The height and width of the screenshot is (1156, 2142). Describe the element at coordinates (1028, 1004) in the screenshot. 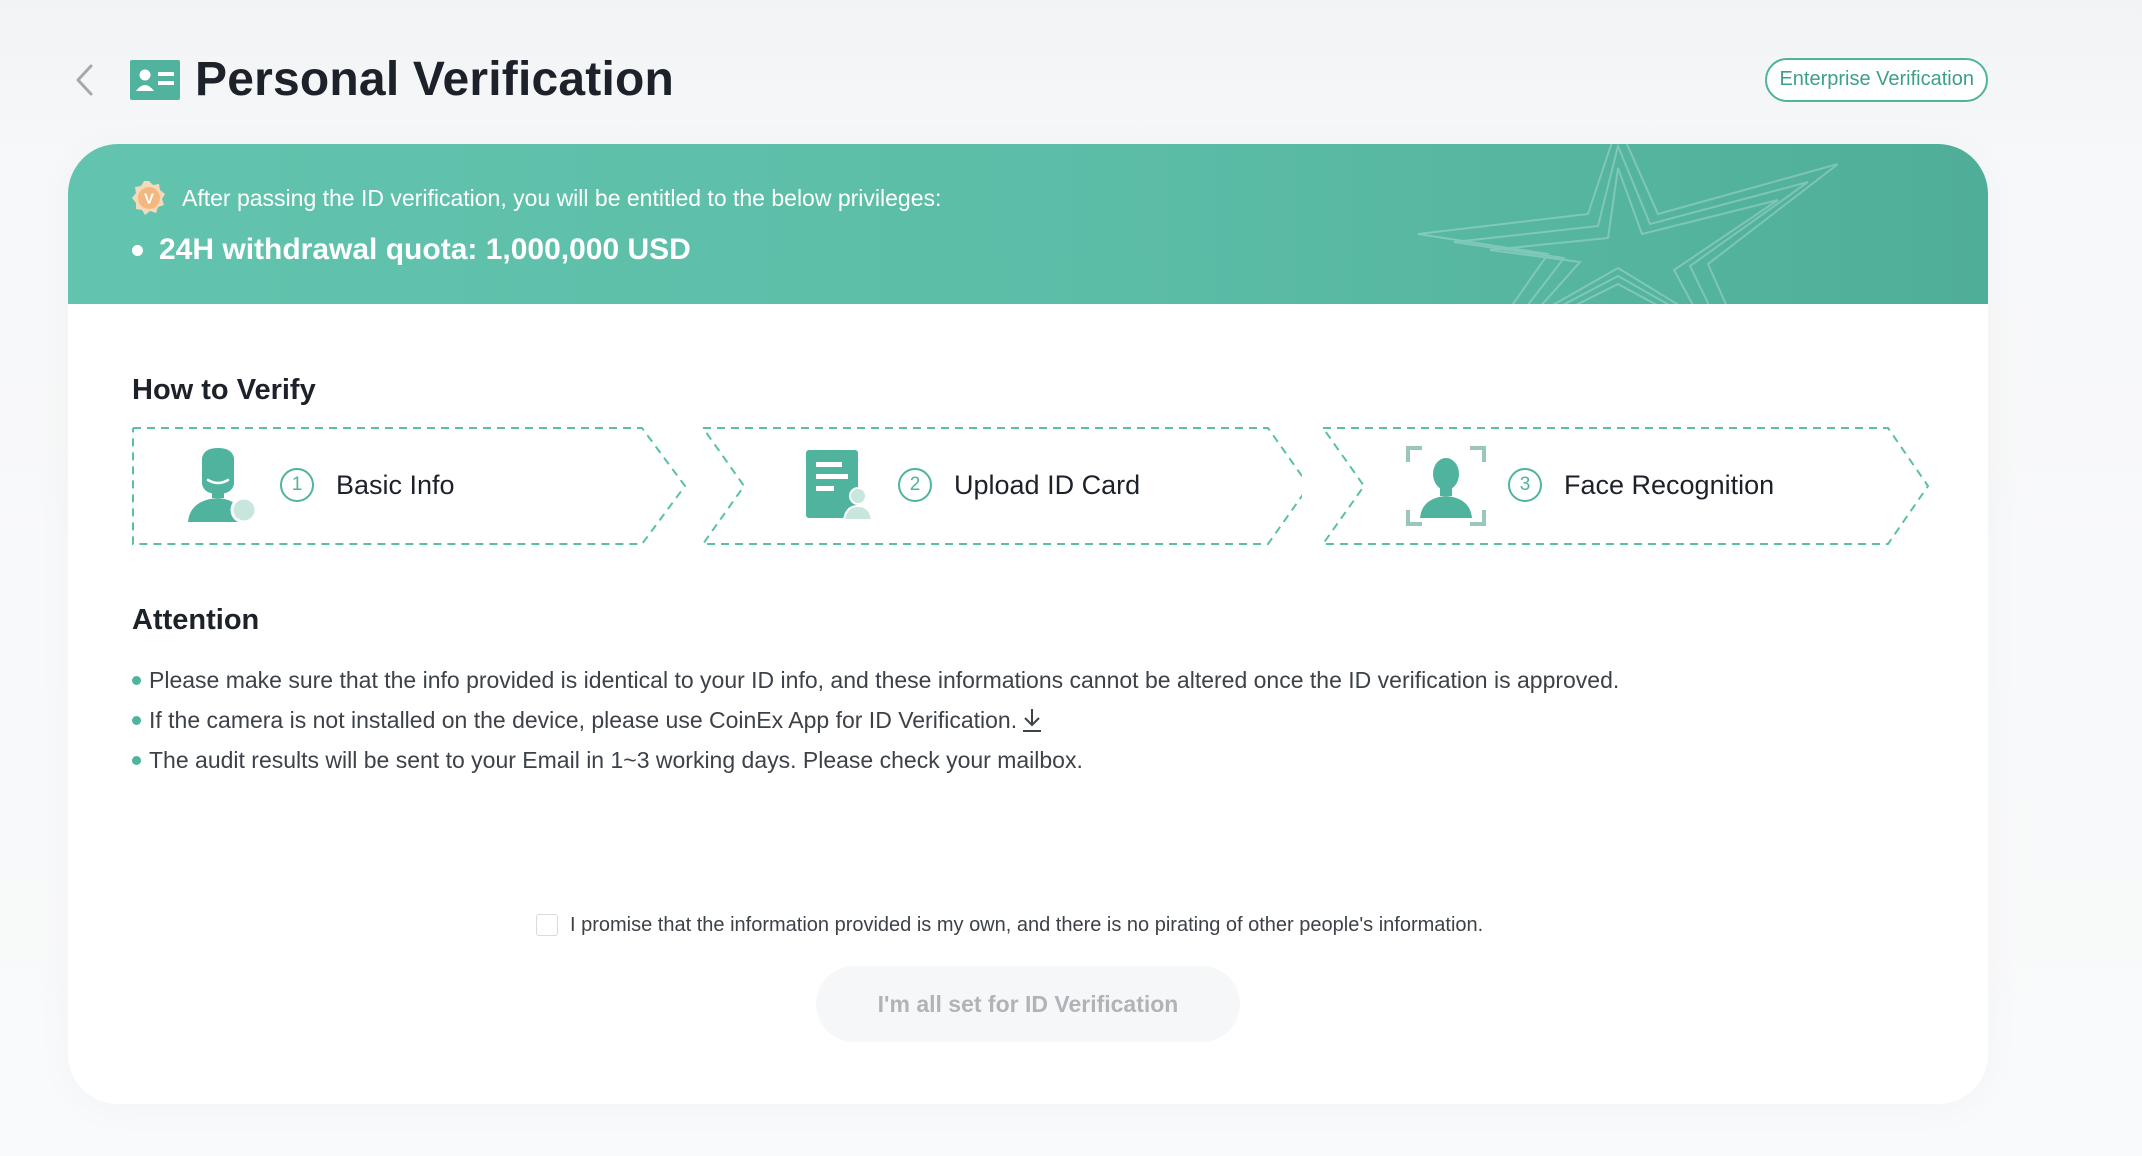

I see `start-verification-button: I'm all set for ID Verification` at that location.